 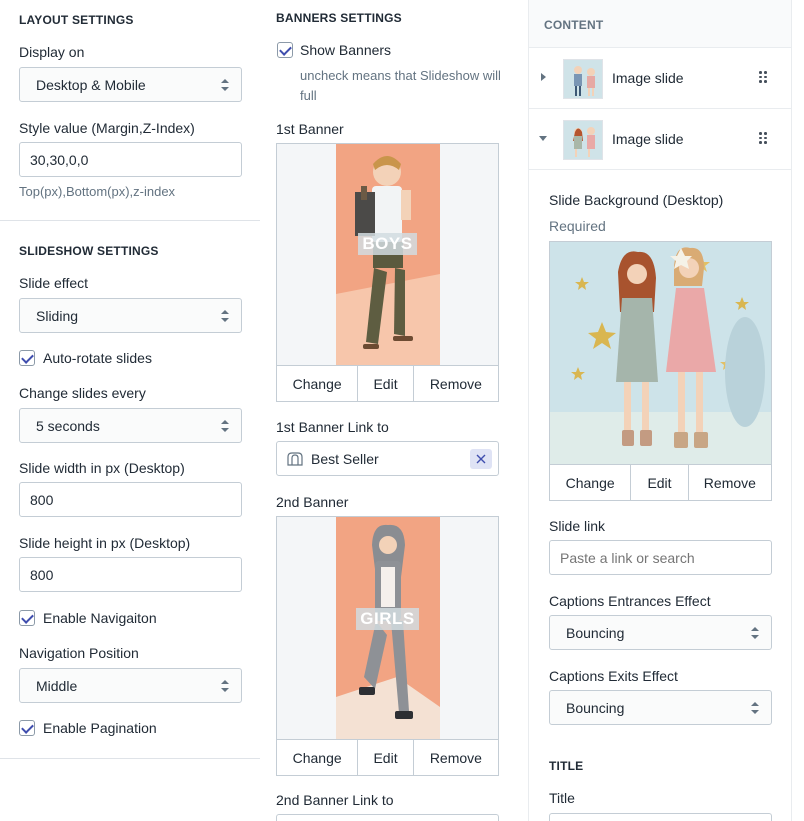 What do you see at coordinates (52, 52) in the screenshot?
I see `display-on-label: Display on` at bounding box center [52, 52].